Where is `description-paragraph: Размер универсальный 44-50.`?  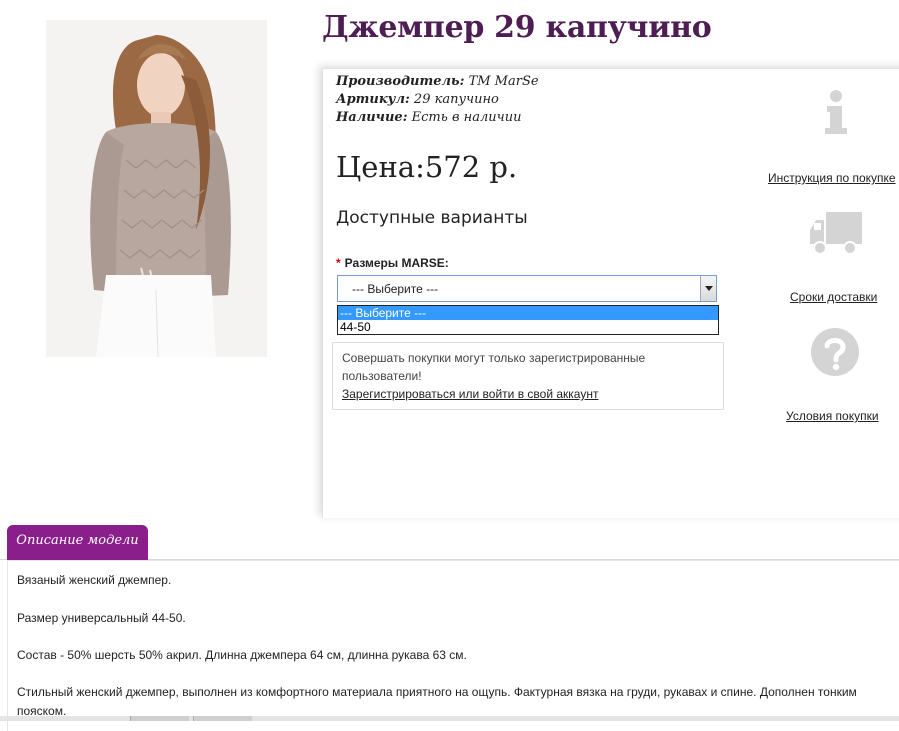 description-paragraph: Размер универсальный 44-50. is located at coordinates (101, 618).